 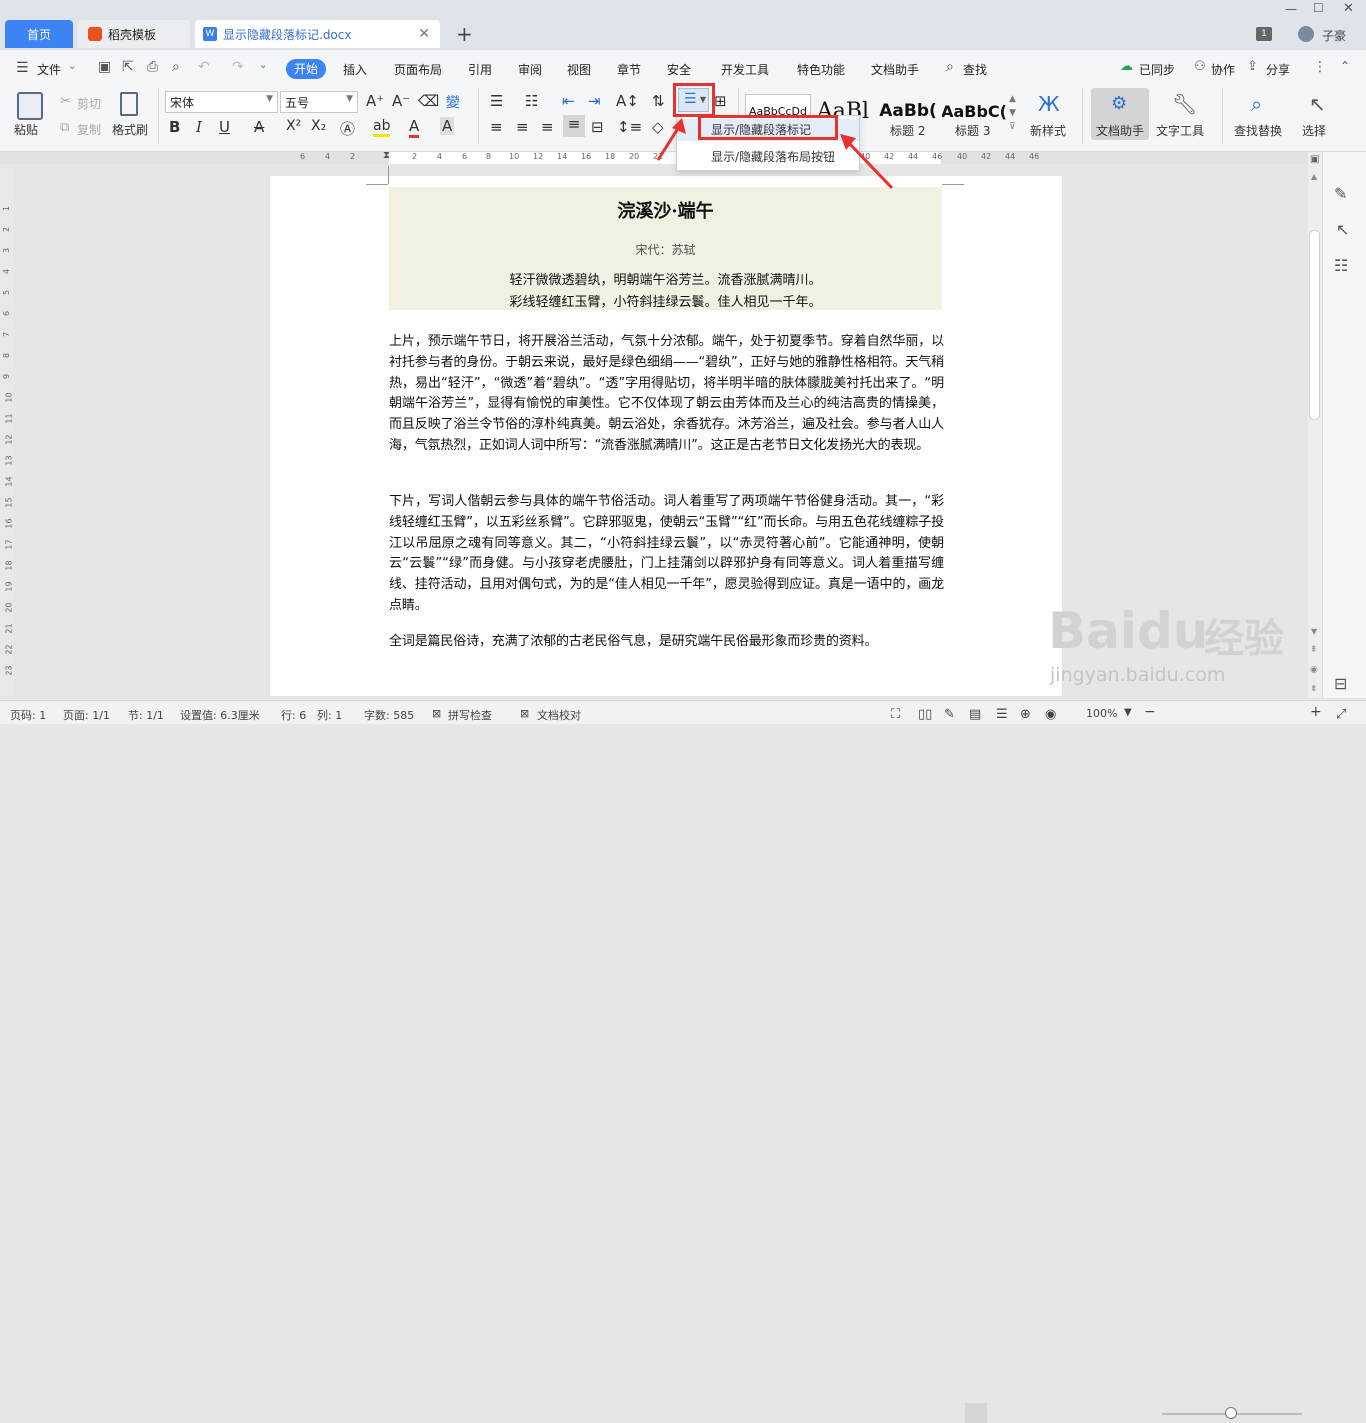 What do you see at coordinates (1314, 130) in the screenshot?
I see `select-button: 选择` at bounding box center [1314, 130].